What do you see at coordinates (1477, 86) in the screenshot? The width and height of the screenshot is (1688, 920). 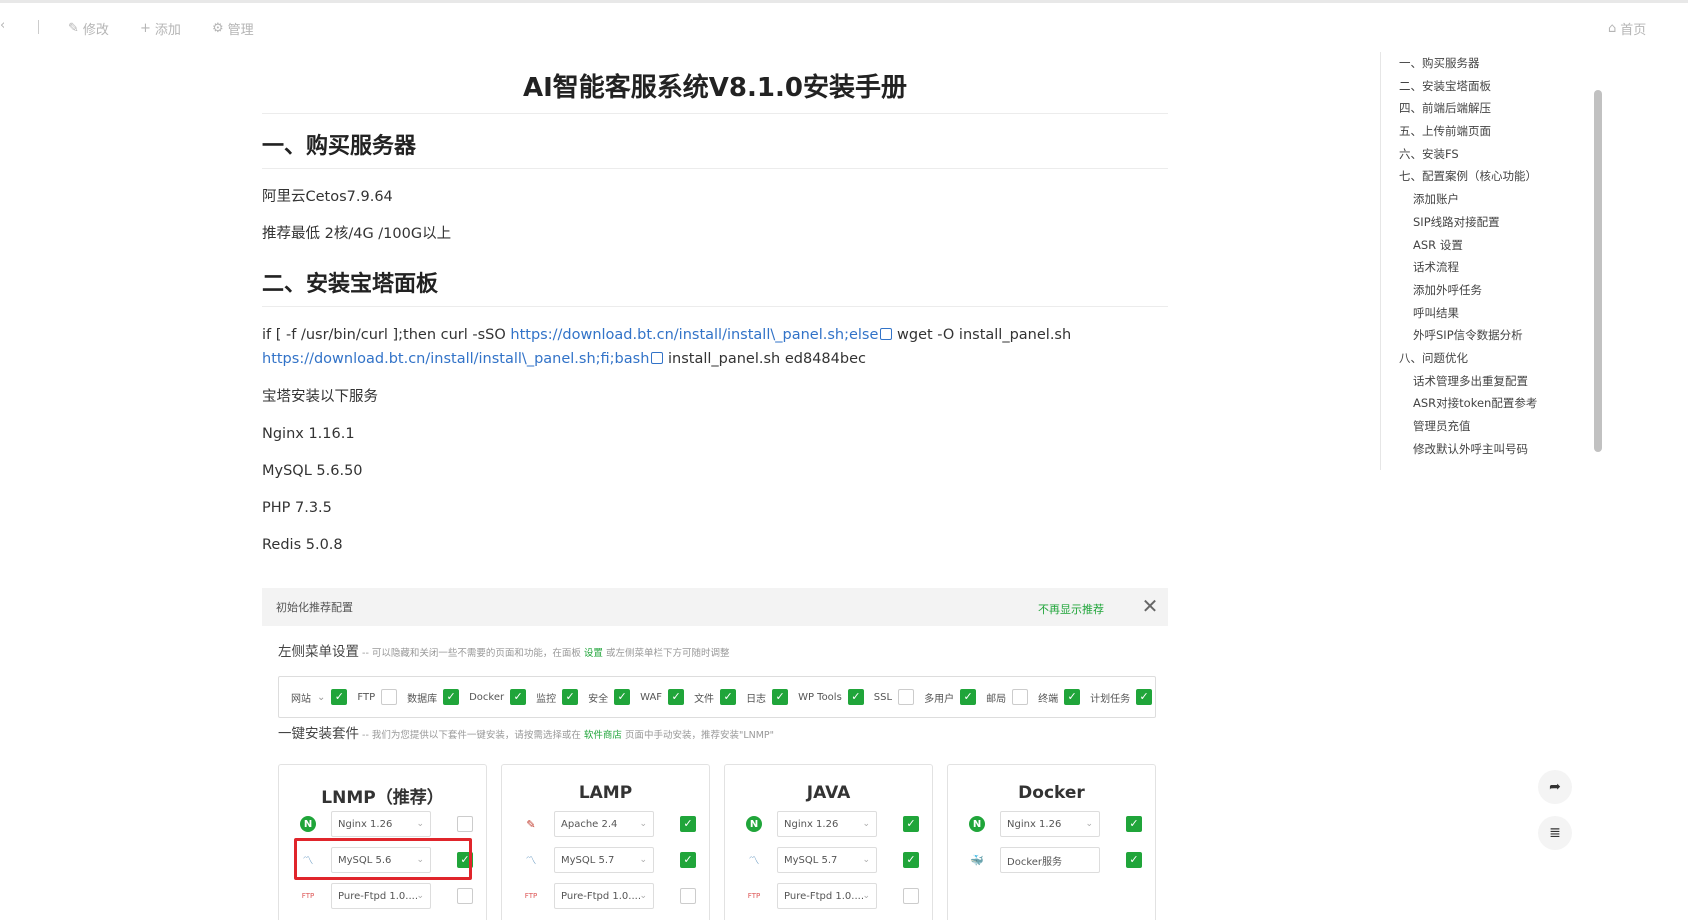 I see `toc-item: 二、安装宝塔面板` at bounding box center [1477, 86].